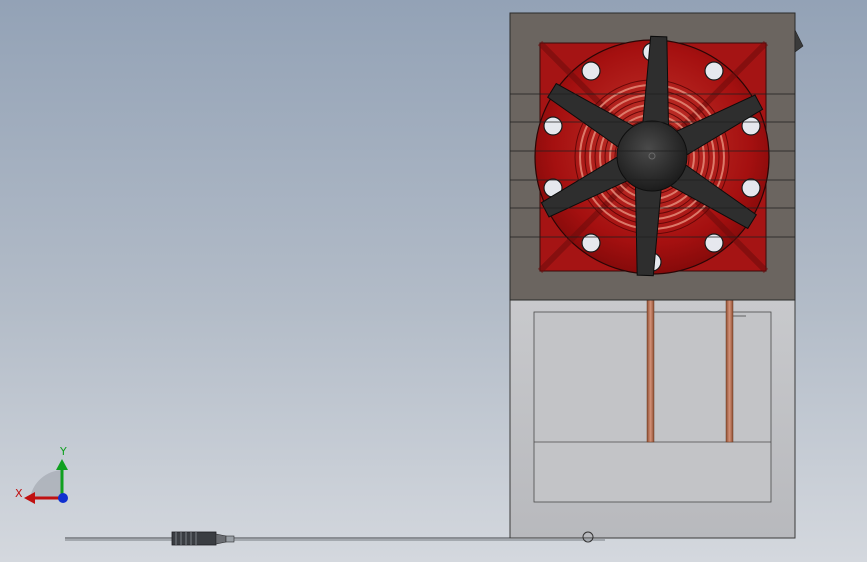 The image size is (867, 562). Describe the element at coordinates (19, 493) in the screenshot. I see `x-axis-label: X` at that location.